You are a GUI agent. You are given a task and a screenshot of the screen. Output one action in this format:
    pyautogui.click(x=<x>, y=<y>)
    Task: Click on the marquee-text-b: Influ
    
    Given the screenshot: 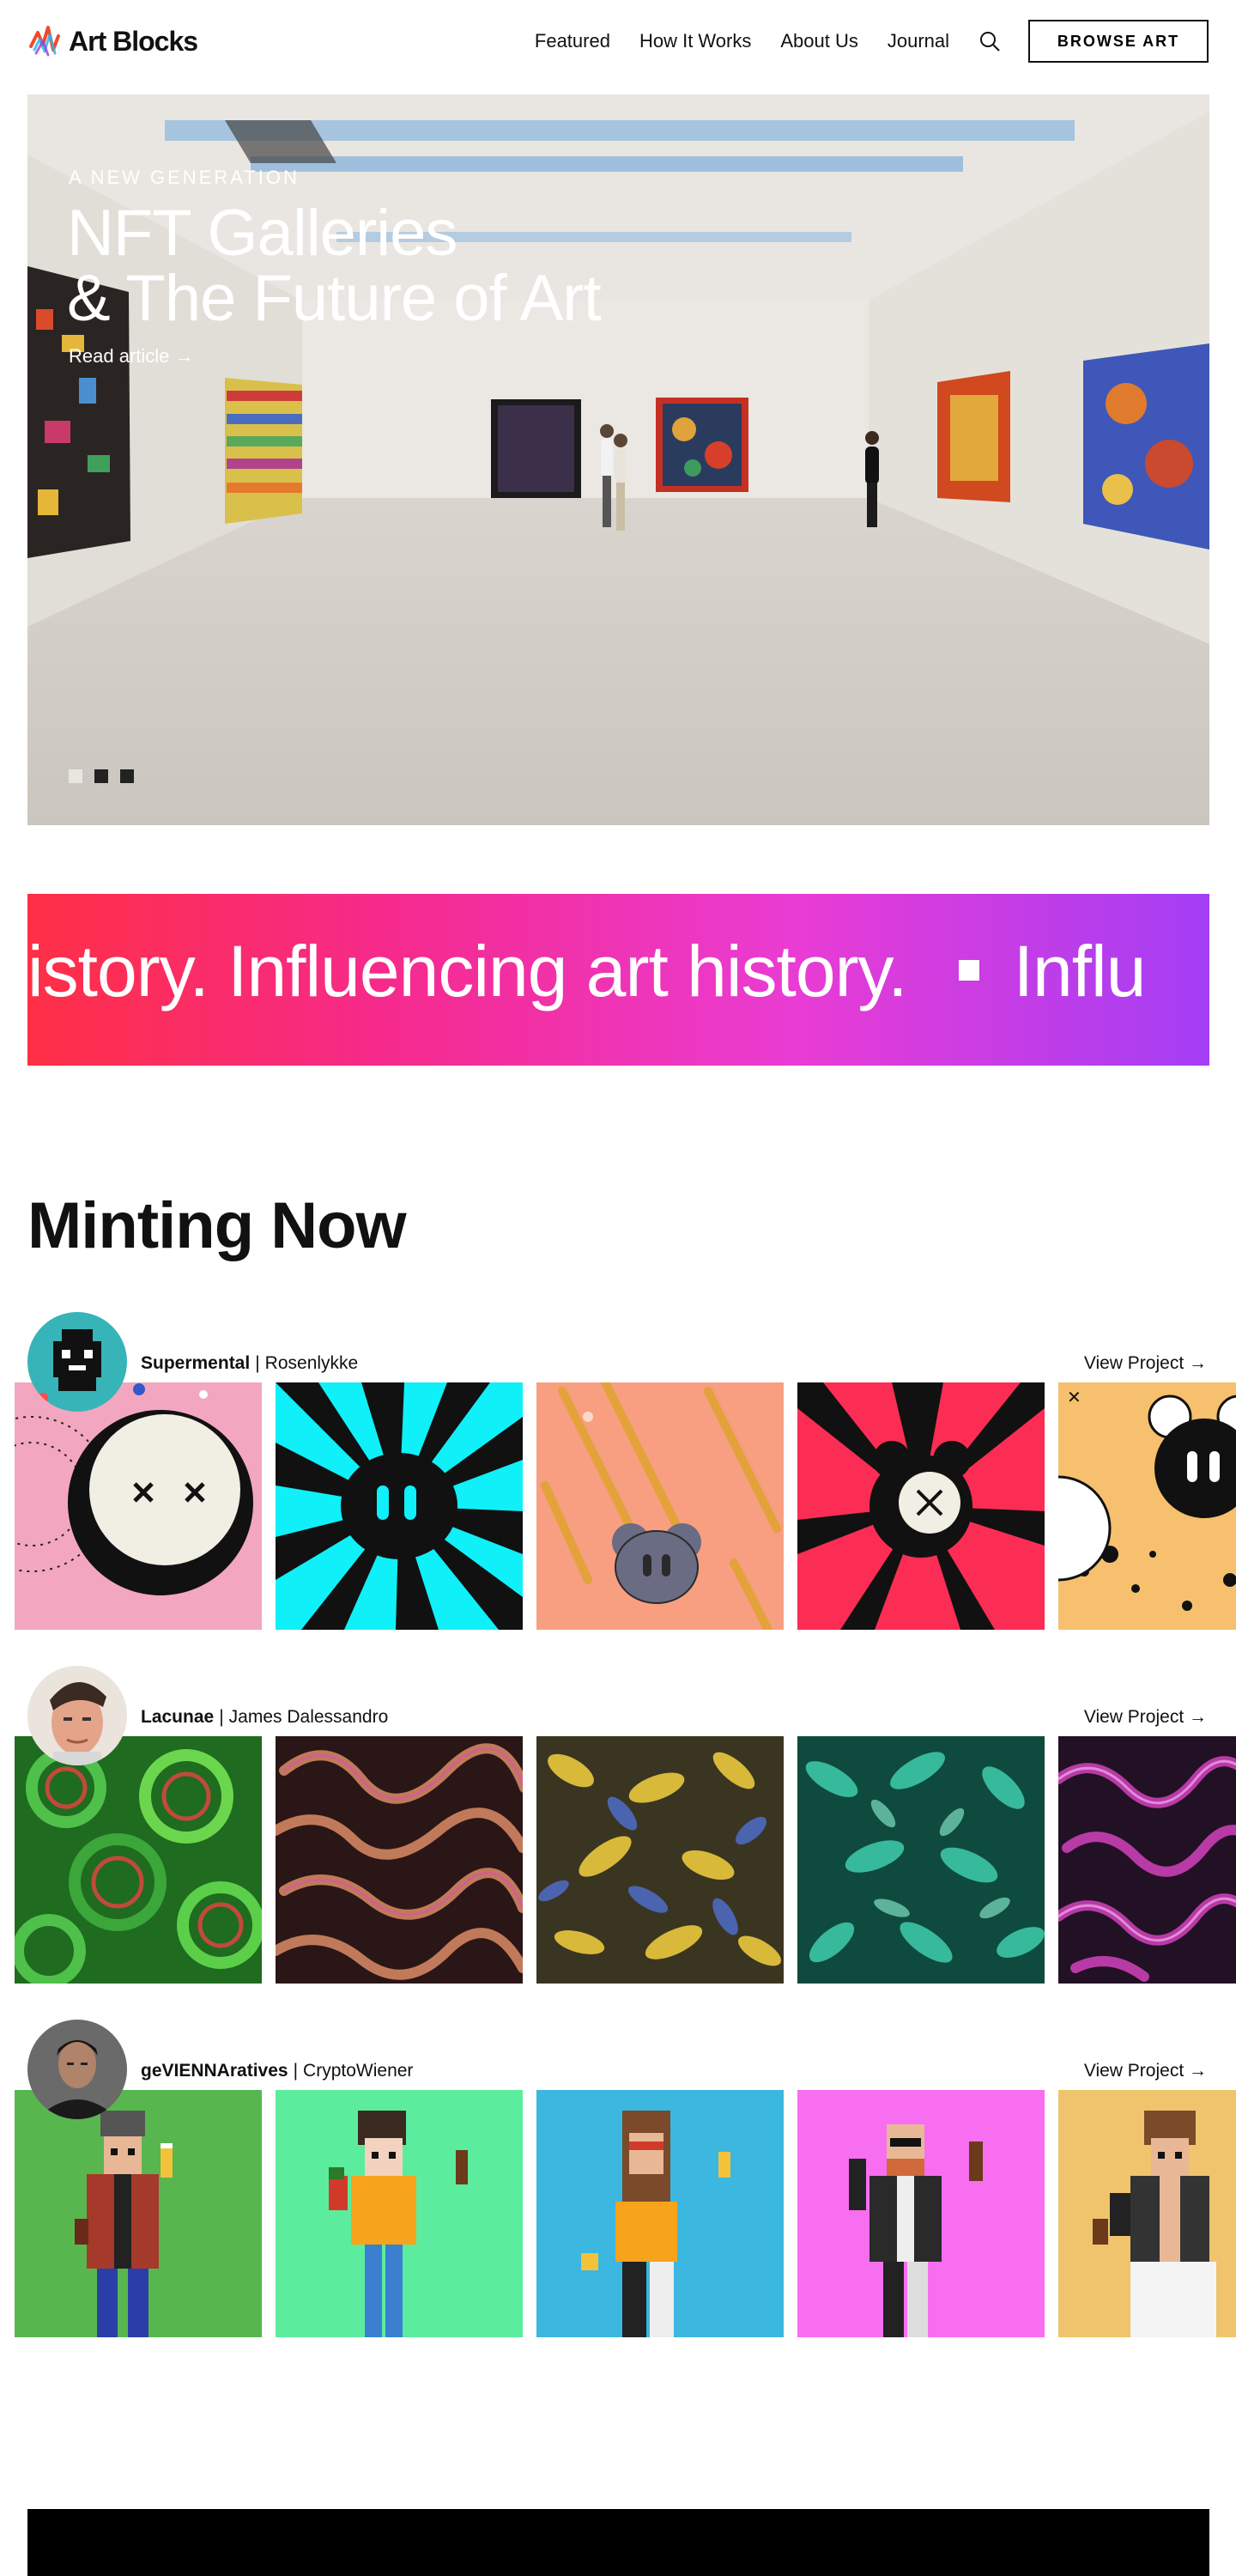 What is the action you would take?
    pyautogui.click(x=1080, y=972)
    